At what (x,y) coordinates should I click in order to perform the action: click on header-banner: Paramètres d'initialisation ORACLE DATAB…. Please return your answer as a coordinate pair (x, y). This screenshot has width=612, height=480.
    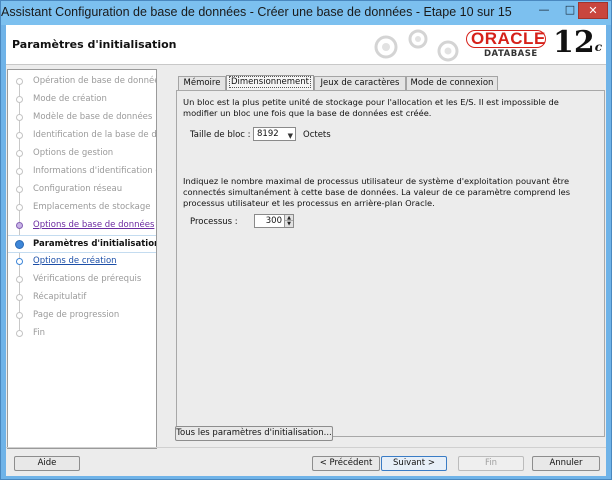
    Looking at the image, I should click on (306, 45).